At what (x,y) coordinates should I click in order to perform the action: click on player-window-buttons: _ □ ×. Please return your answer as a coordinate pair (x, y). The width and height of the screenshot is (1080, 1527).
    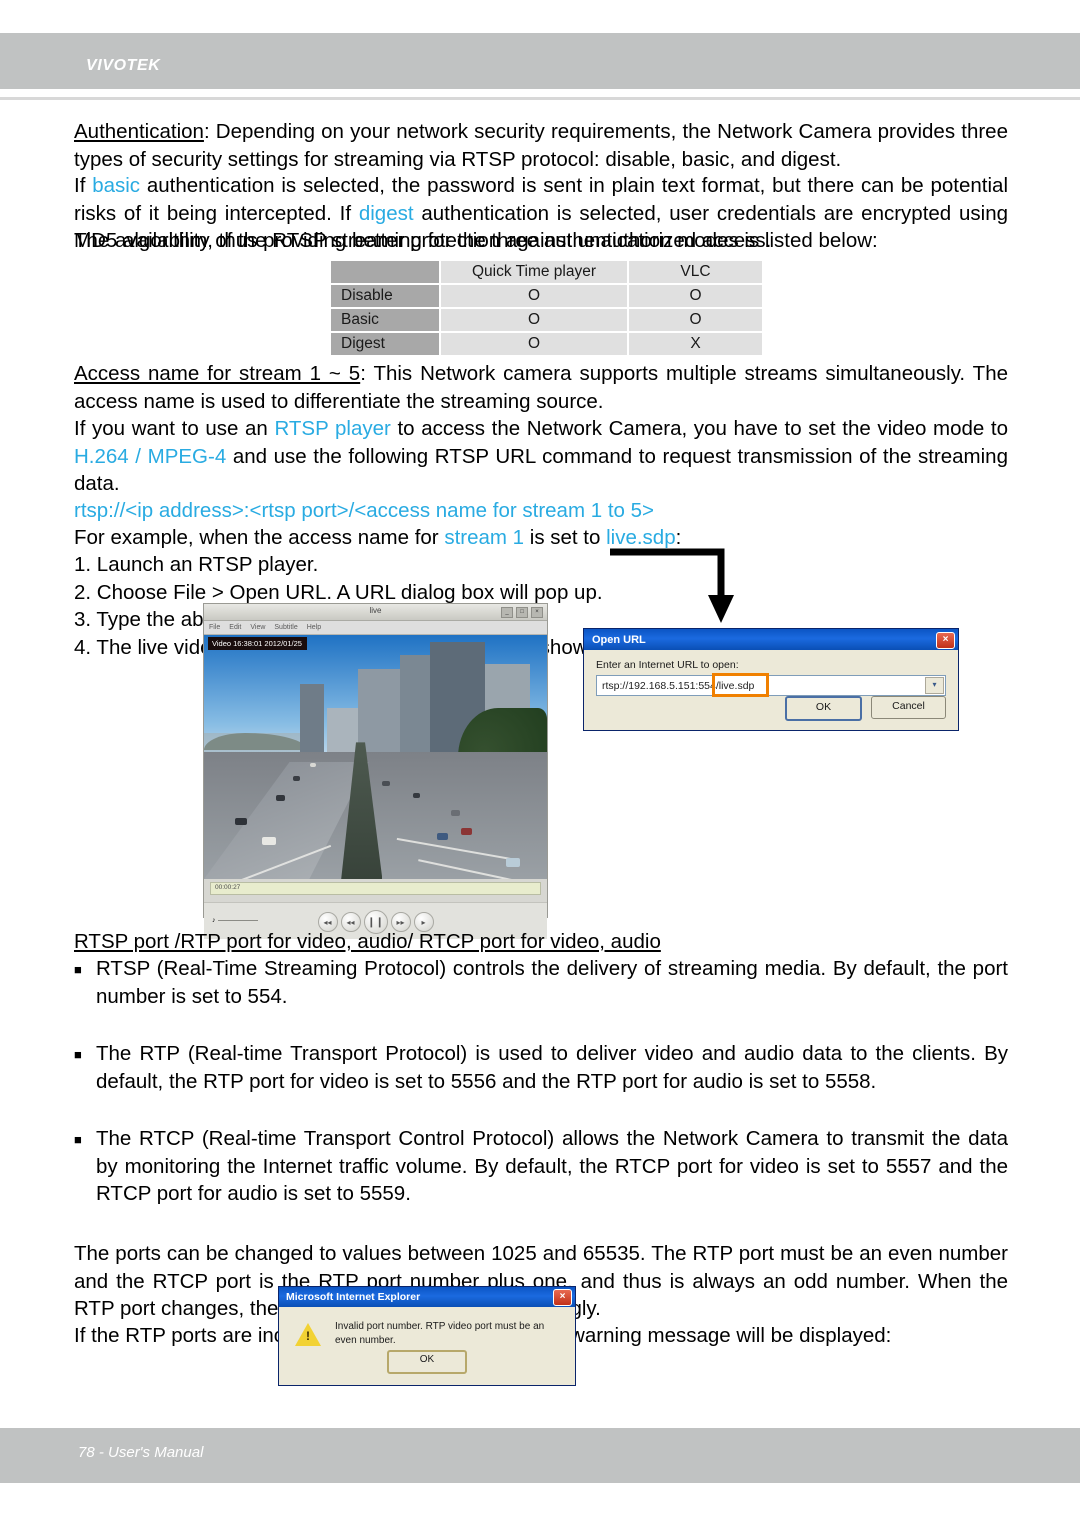
    Looking at the image, I should click on (522, 612).